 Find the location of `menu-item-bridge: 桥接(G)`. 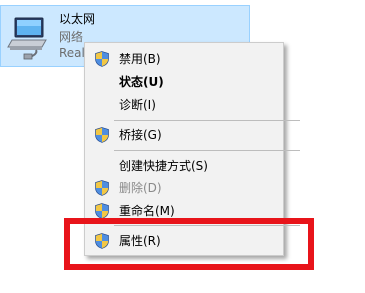

menu-item-bridge: 桥接(G) is located at coordinates (184, 135).